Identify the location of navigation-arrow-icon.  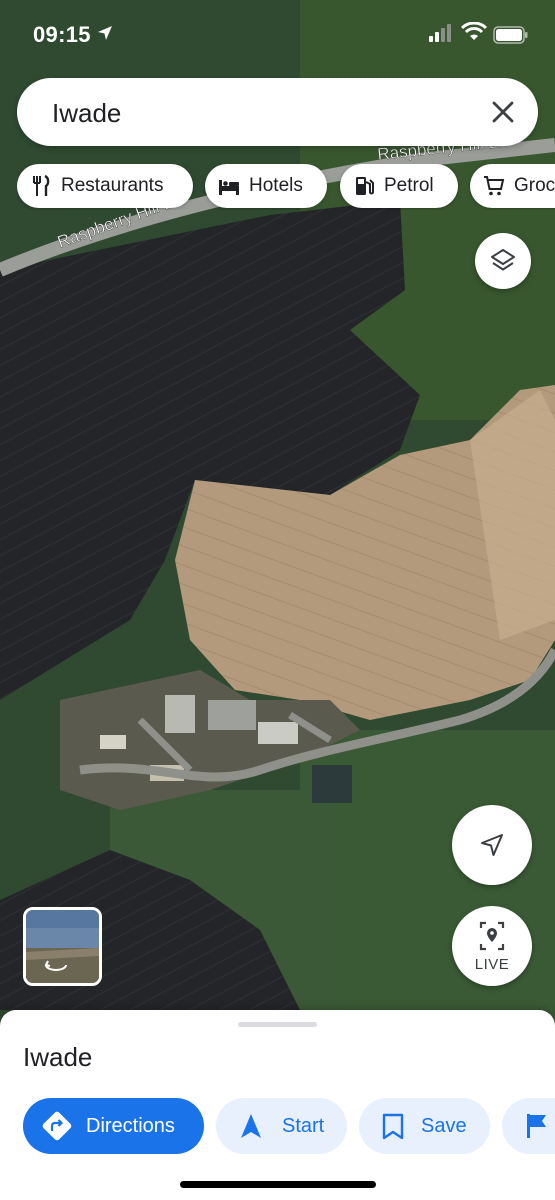
(492, 845).